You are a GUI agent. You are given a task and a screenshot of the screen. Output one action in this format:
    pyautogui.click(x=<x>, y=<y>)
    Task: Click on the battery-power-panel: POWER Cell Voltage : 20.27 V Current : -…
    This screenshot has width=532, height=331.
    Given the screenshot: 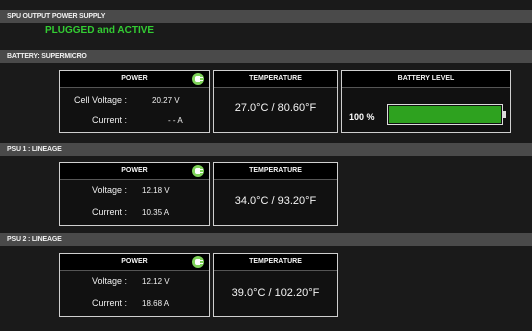 What is the action you would take?
    pyautogui.click(x=134, y=101)
    